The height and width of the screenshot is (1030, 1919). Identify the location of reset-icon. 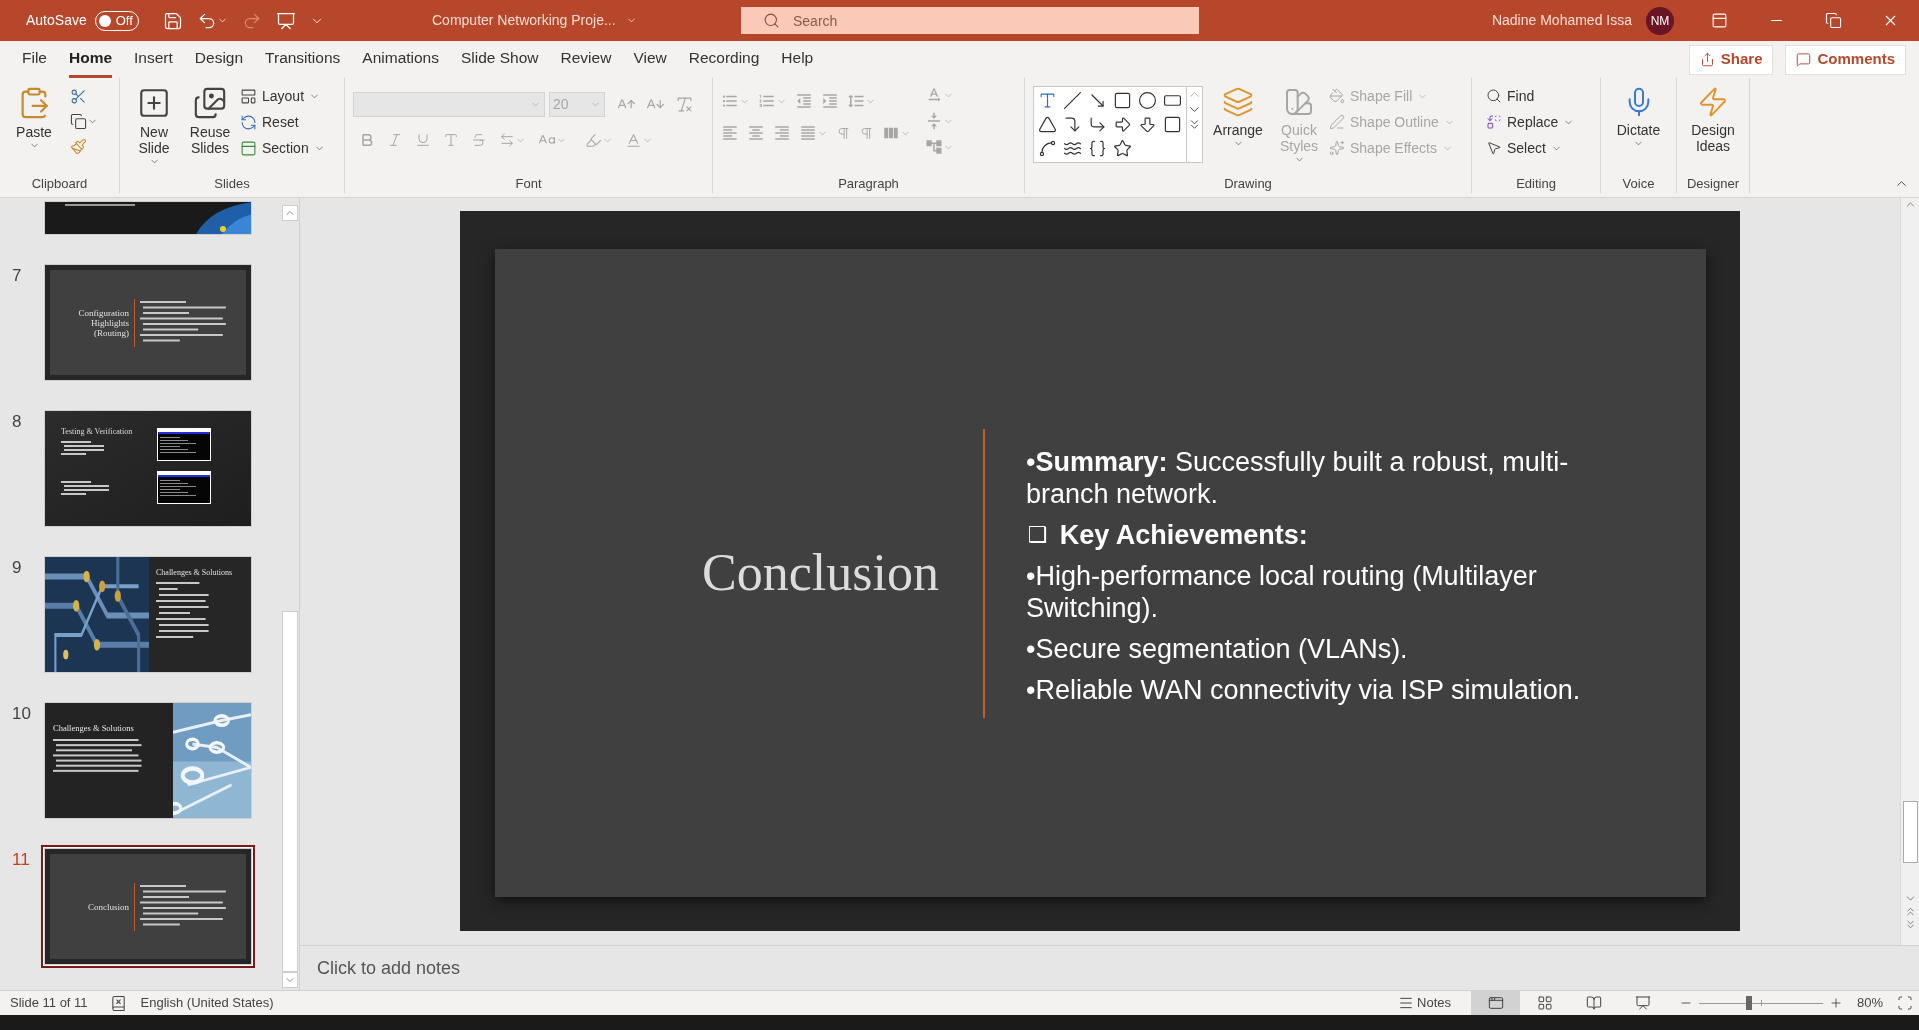
(248, 122).